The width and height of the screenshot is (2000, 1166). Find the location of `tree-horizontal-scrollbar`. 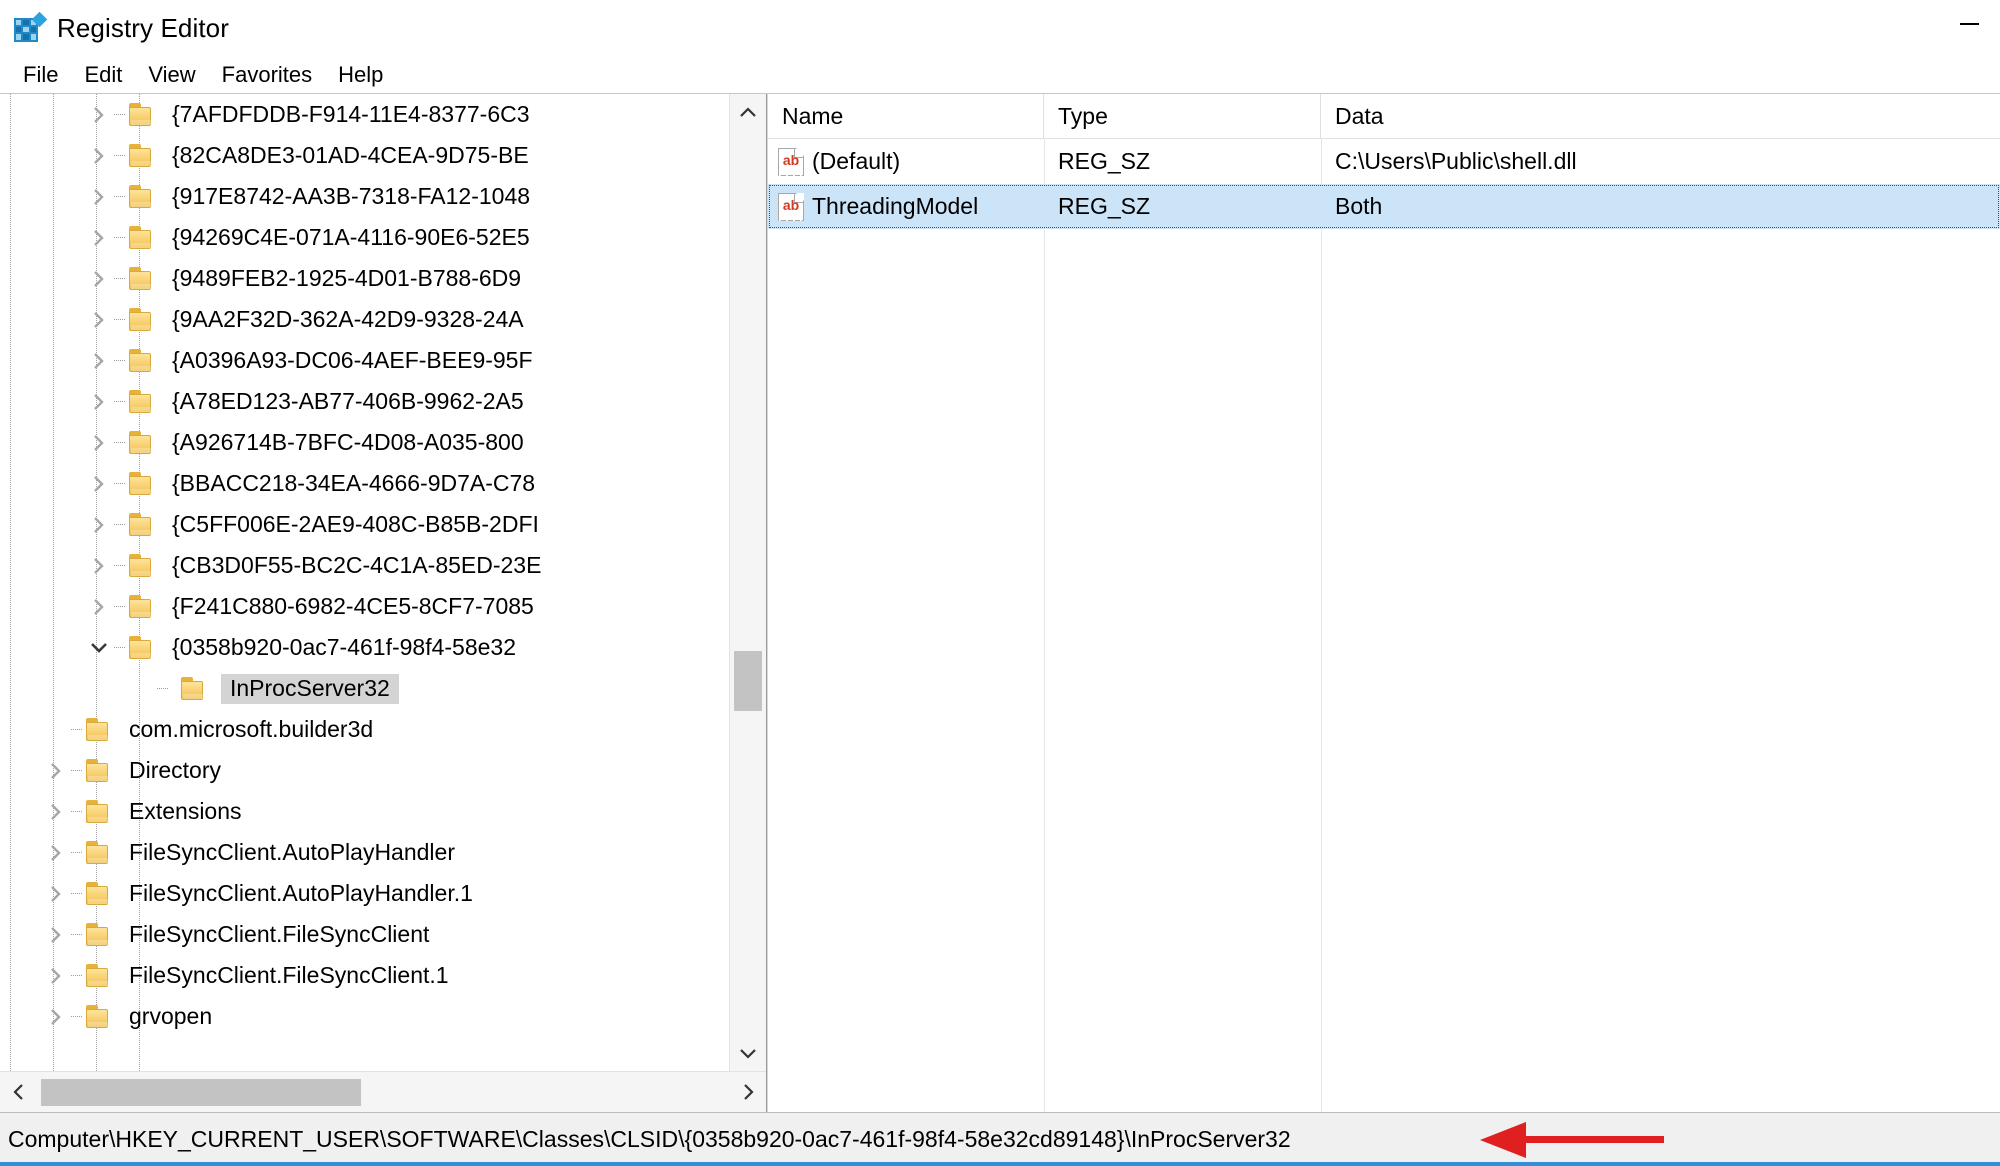

tree-horizontal-scrollbar is located at coordinates (383, 1091).